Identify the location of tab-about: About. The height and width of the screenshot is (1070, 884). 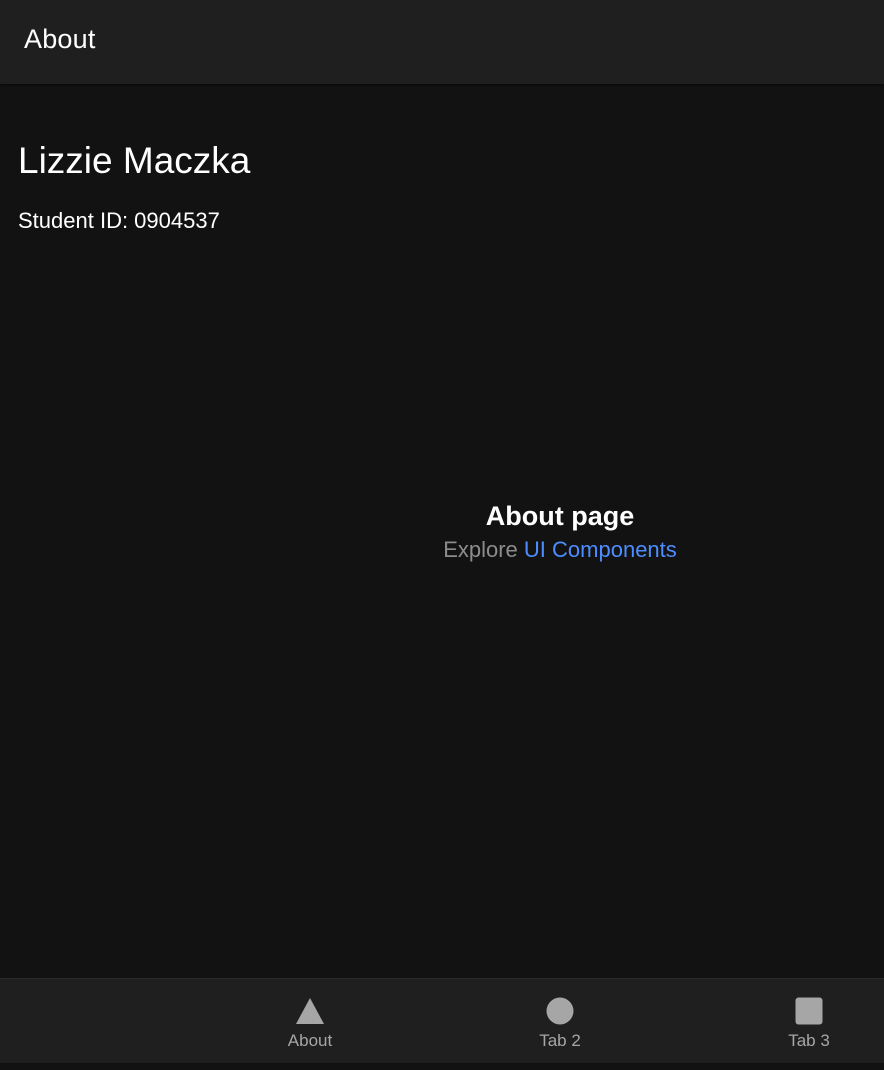
(310, 1021).